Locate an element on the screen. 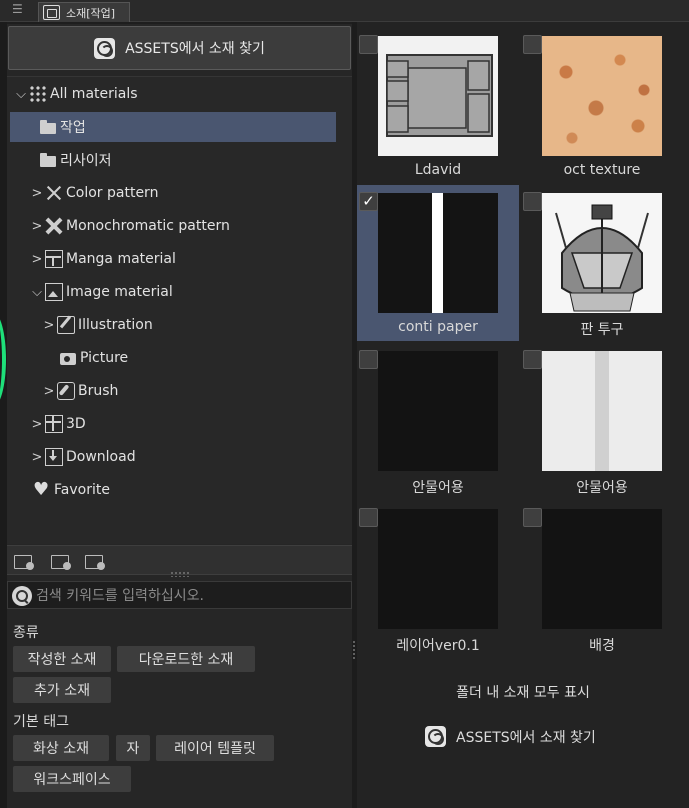 Image resolution: width=689 pixels, height=808 pixels. assets-search-button: ASSETS에서 소재 찾기 is located at coordinates (179, 48).